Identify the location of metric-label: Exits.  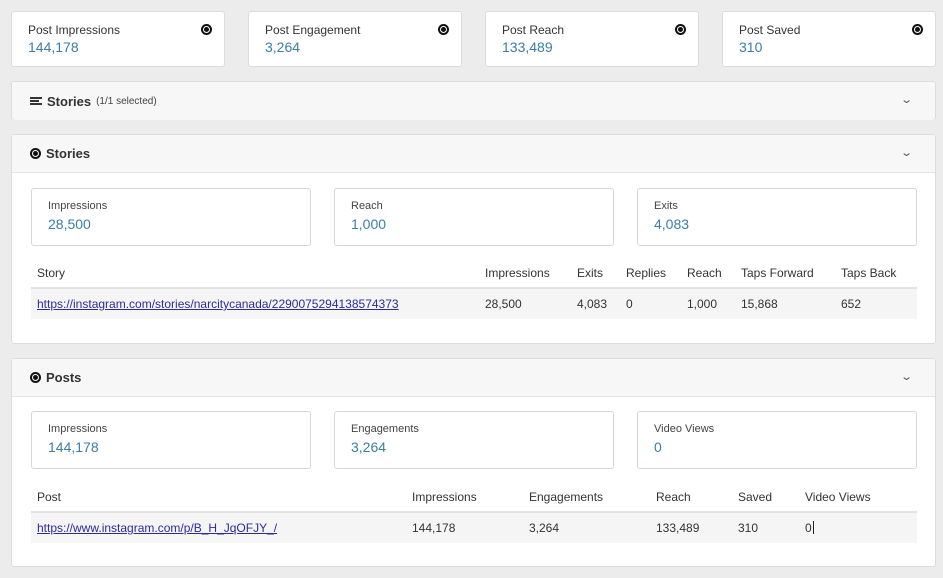
(666, 206).